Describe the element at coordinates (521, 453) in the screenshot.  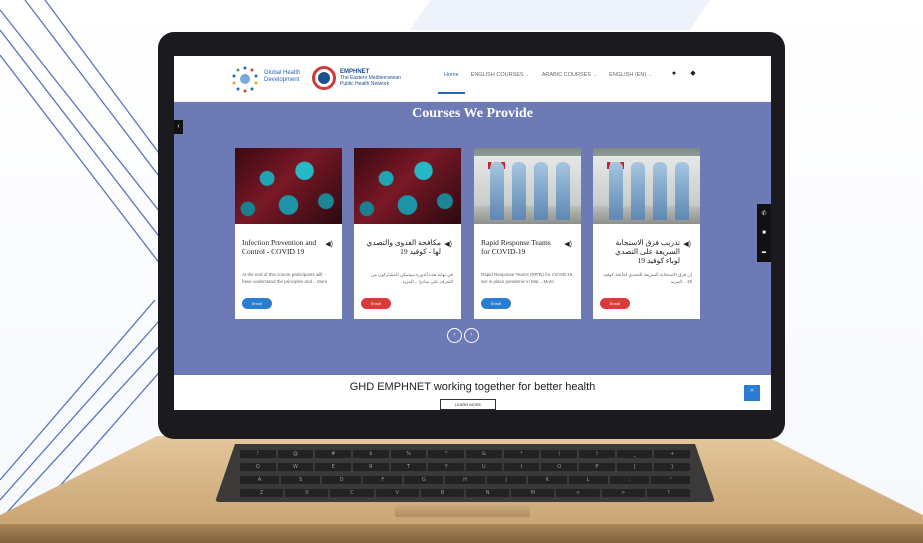
I see `keyboard-key: *` at that location.